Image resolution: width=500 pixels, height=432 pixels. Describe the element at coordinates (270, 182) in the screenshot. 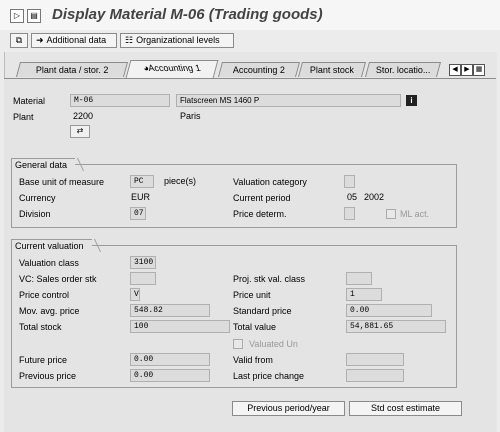

I see `valuation-category-label: Valuation category` at that location.